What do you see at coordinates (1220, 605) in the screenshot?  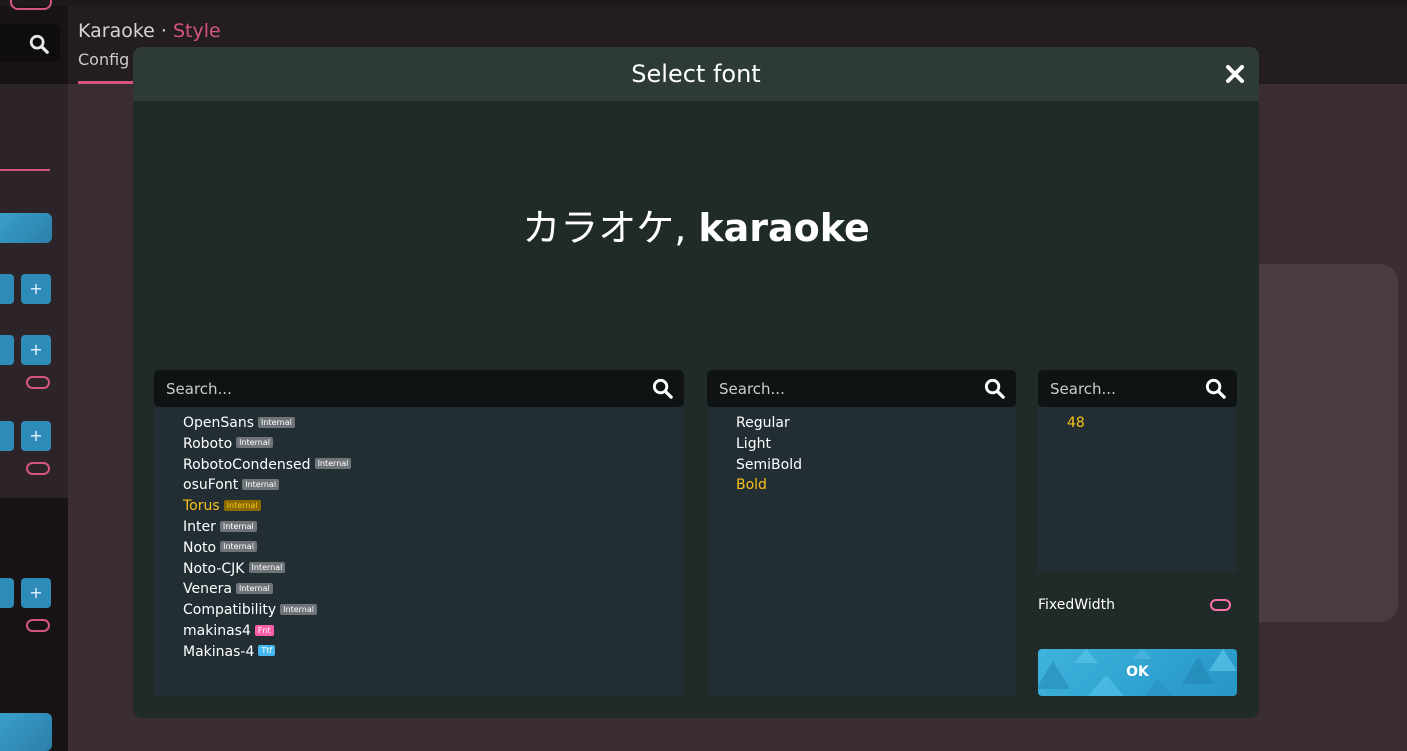 I see `fixed-width-toggle` at bounding box center [1220, 605].